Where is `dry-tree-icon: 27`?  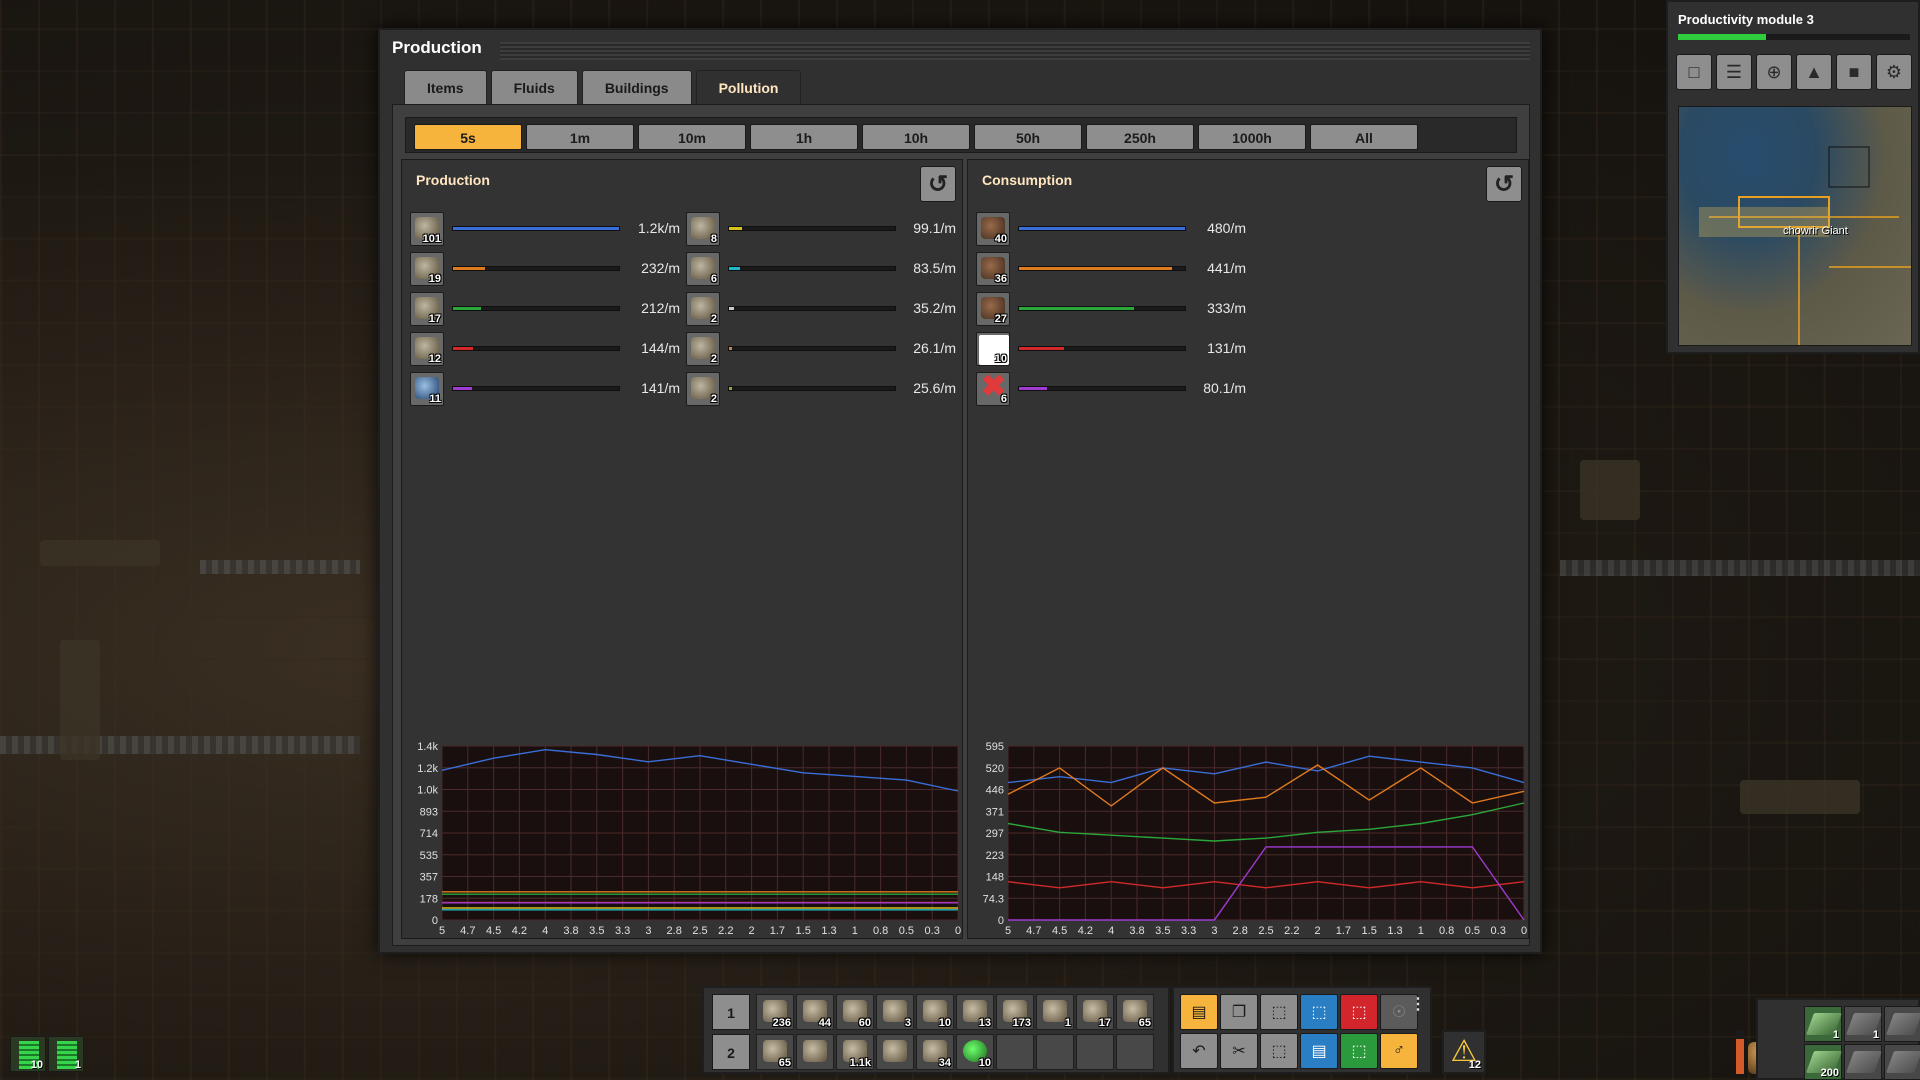
dry-tree-icon: 27 is located at coordinates (993, 309).